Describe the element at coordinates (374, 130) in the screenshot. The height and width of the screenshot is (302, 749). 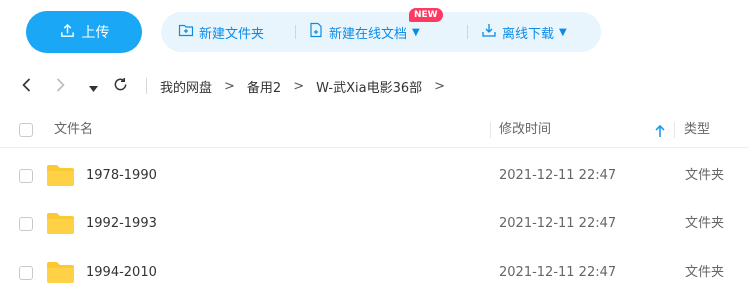
I see `table-header: 文件名 修改时间 类型` at that location.